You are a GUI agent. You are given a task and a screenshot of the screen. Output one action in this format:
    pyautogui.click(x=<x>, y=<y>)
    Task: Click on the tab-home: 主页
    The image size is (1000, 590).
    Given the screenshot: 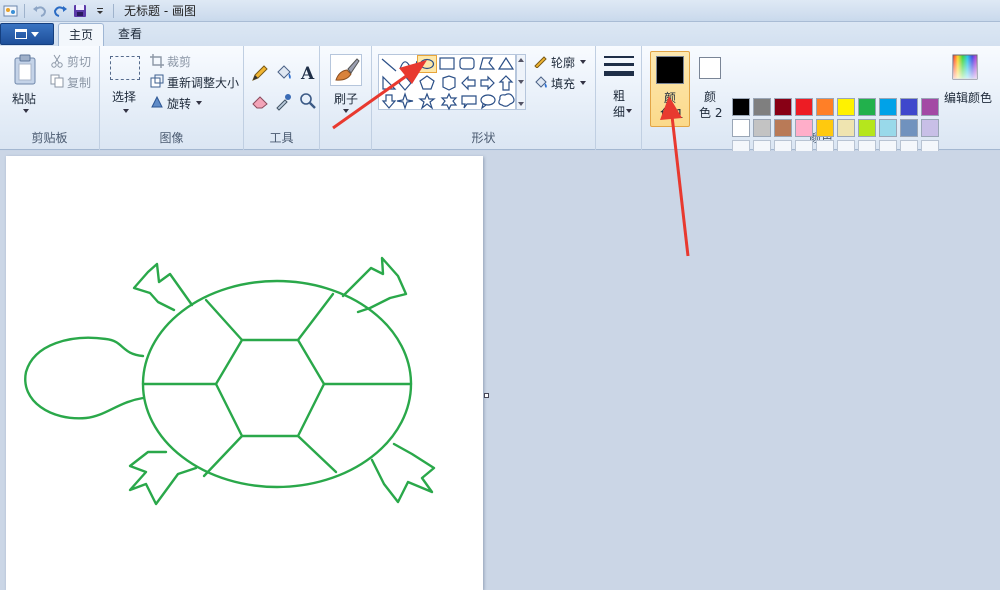 What is the action you would take?
    pyautogui.click(x=81, y=34)
    